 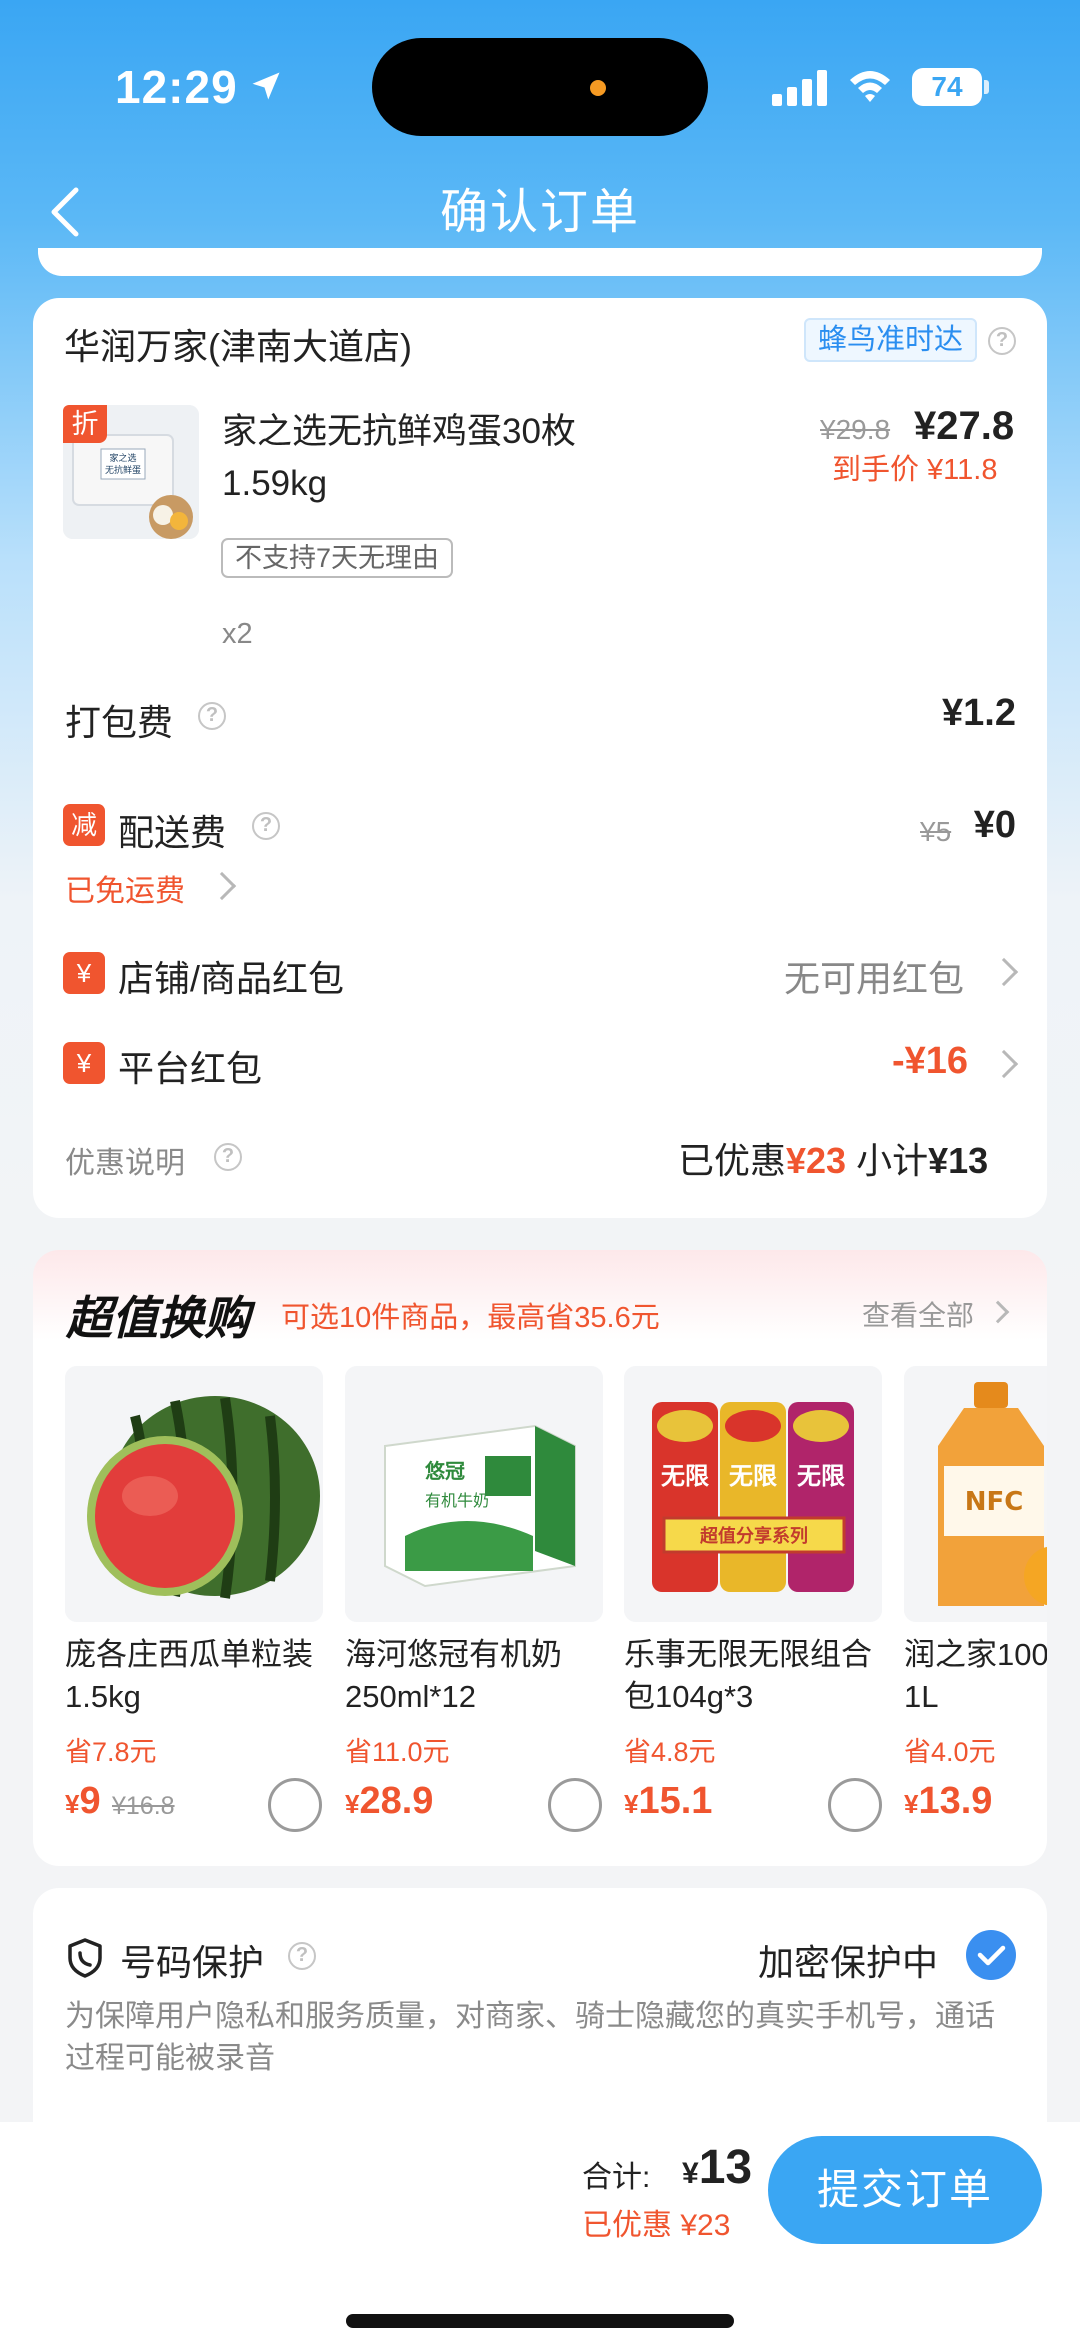 I want to click on product-current-price: ¥27.8, so click(x=964, y=426).